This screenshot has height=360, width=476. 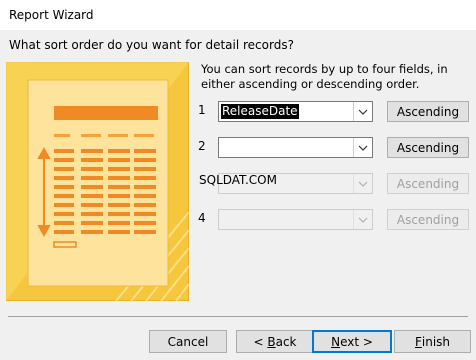 What do you see at coordinates (428, 219) in the screenshot?
I see `sort-order-4-button: Ascending` at bounding box center [428, 219].